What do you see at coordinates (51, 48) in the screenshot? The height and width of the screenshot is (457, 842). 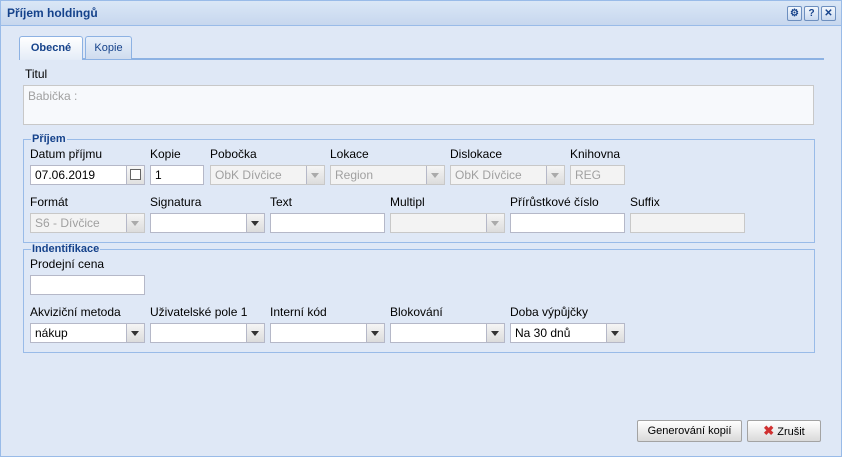 I see `tab-obecne: Obecné` at bounding box center [51, 48].